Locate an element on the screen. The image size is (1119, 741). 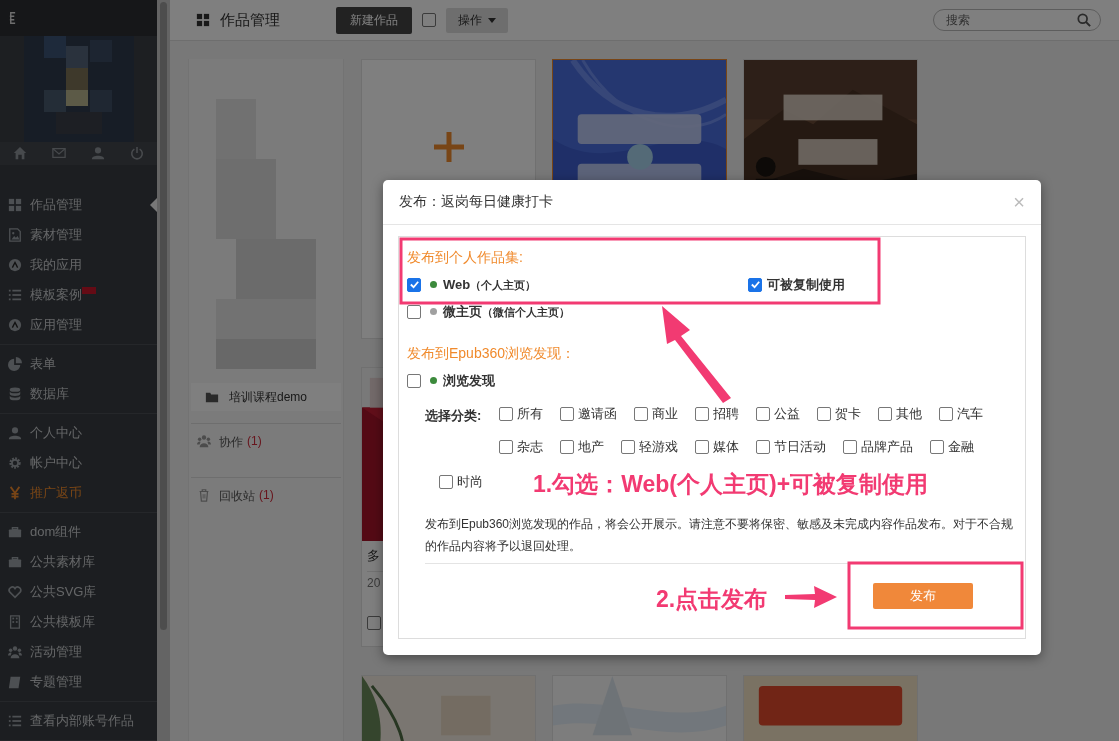
option-label: 微主页（微信个人主页） is located at coordinates (506, 311).